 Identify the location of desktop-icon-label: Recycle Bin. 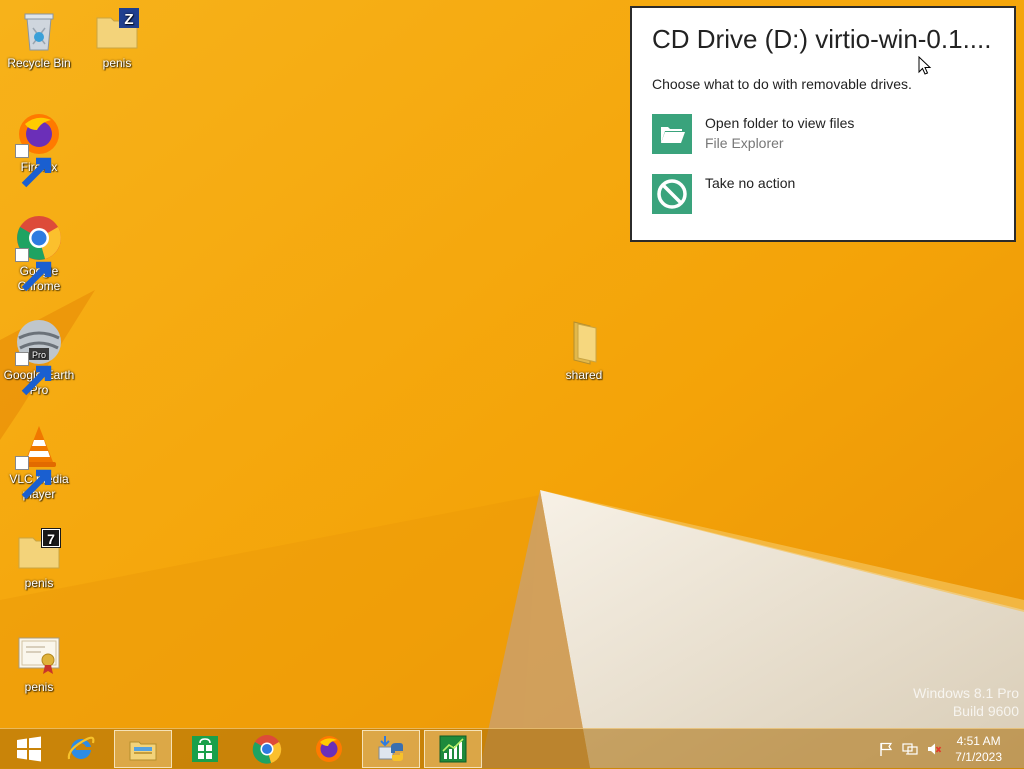
(39, 63).